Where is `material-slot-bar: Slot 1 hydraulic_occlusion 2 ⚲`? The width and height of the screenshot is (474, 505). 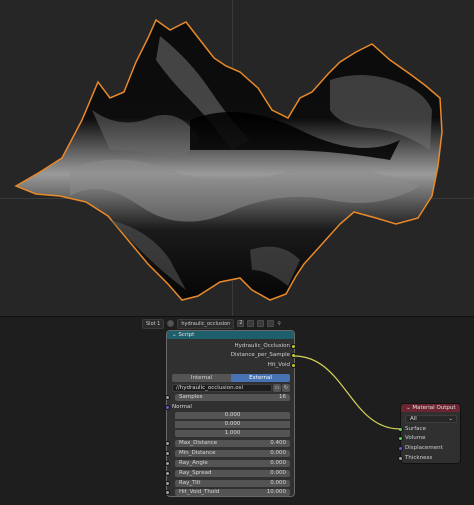
material-slot-bar: Slot 1 hydraulic_occlusion 2 ⚲ is located at coordinates (211, 323).